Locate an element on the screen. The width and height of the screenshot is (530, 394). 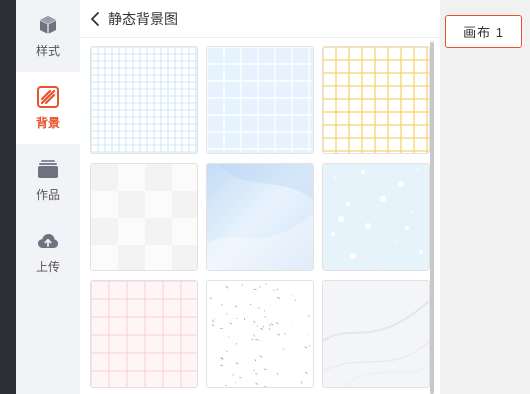
scroll-thumb is located at coordinates (432, 218).